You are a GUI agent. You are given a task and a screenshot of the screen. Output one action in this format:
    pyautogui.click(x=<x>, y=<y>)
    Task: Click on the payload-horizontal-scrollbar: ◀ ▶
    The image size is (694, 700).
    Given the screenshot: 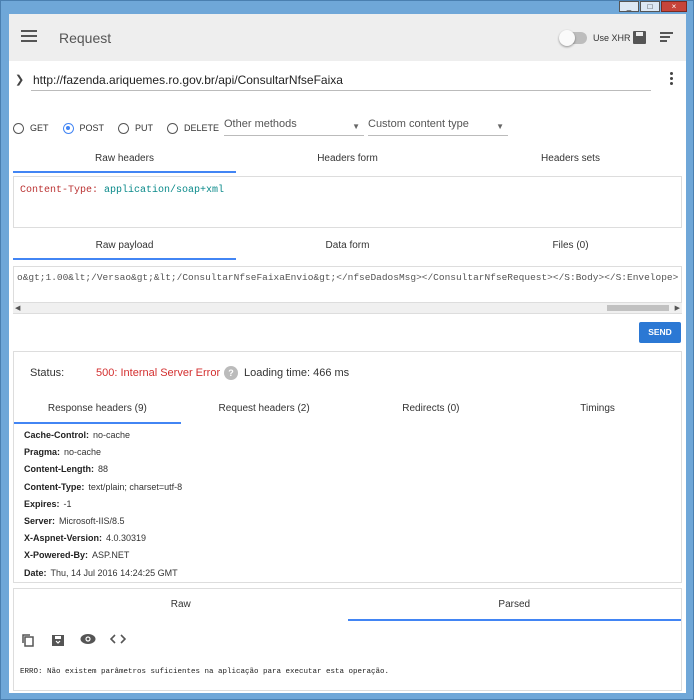 What is the action you would take?
    pyautogui.click(x=347, y=307)
    